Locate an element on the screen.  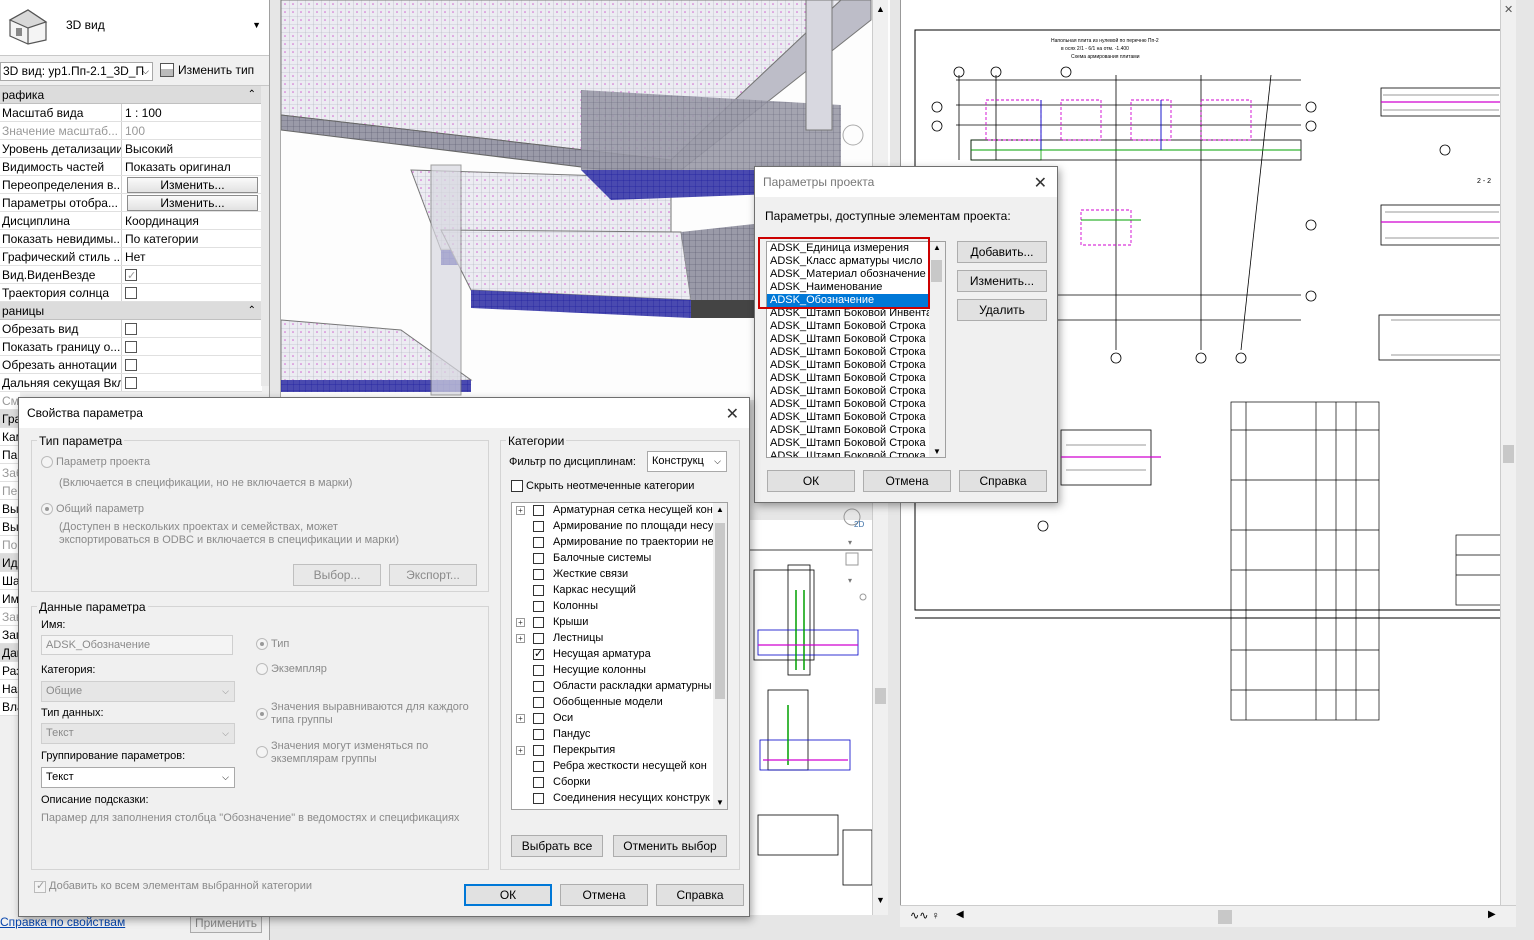
category-row: Несущие колонны is located at coordinates (619, 671).